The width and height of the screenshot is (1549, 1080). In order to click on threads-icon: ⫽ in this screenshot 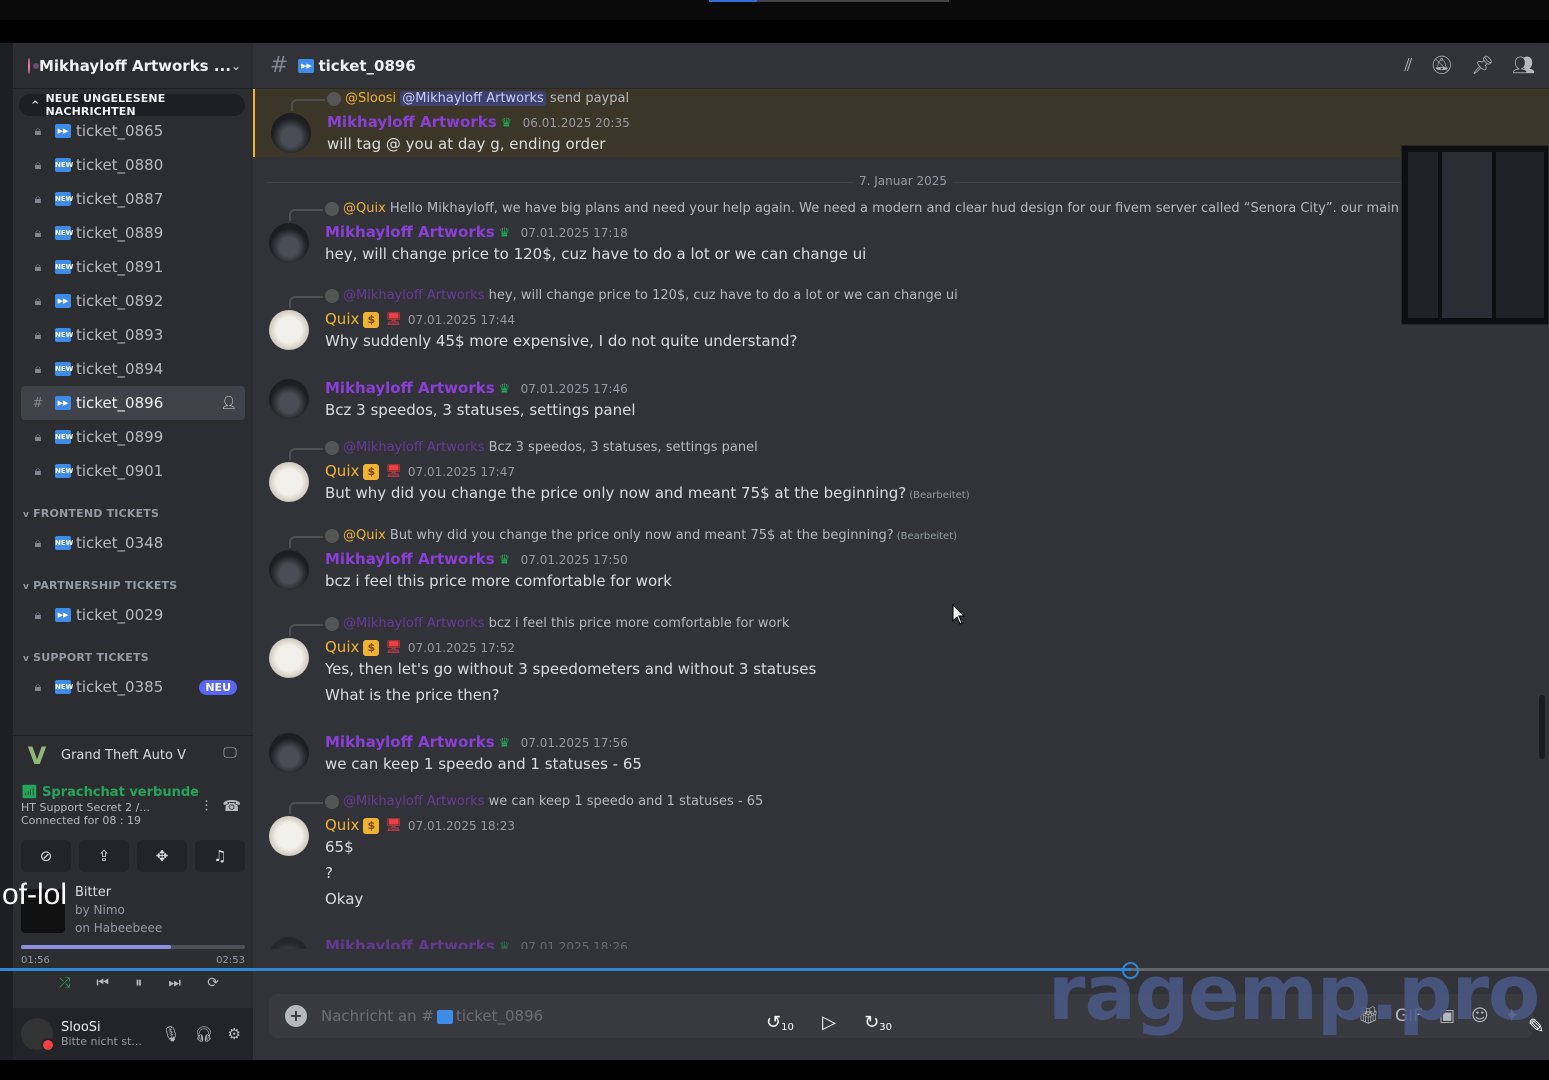, I will do `click(1408, 65)`.